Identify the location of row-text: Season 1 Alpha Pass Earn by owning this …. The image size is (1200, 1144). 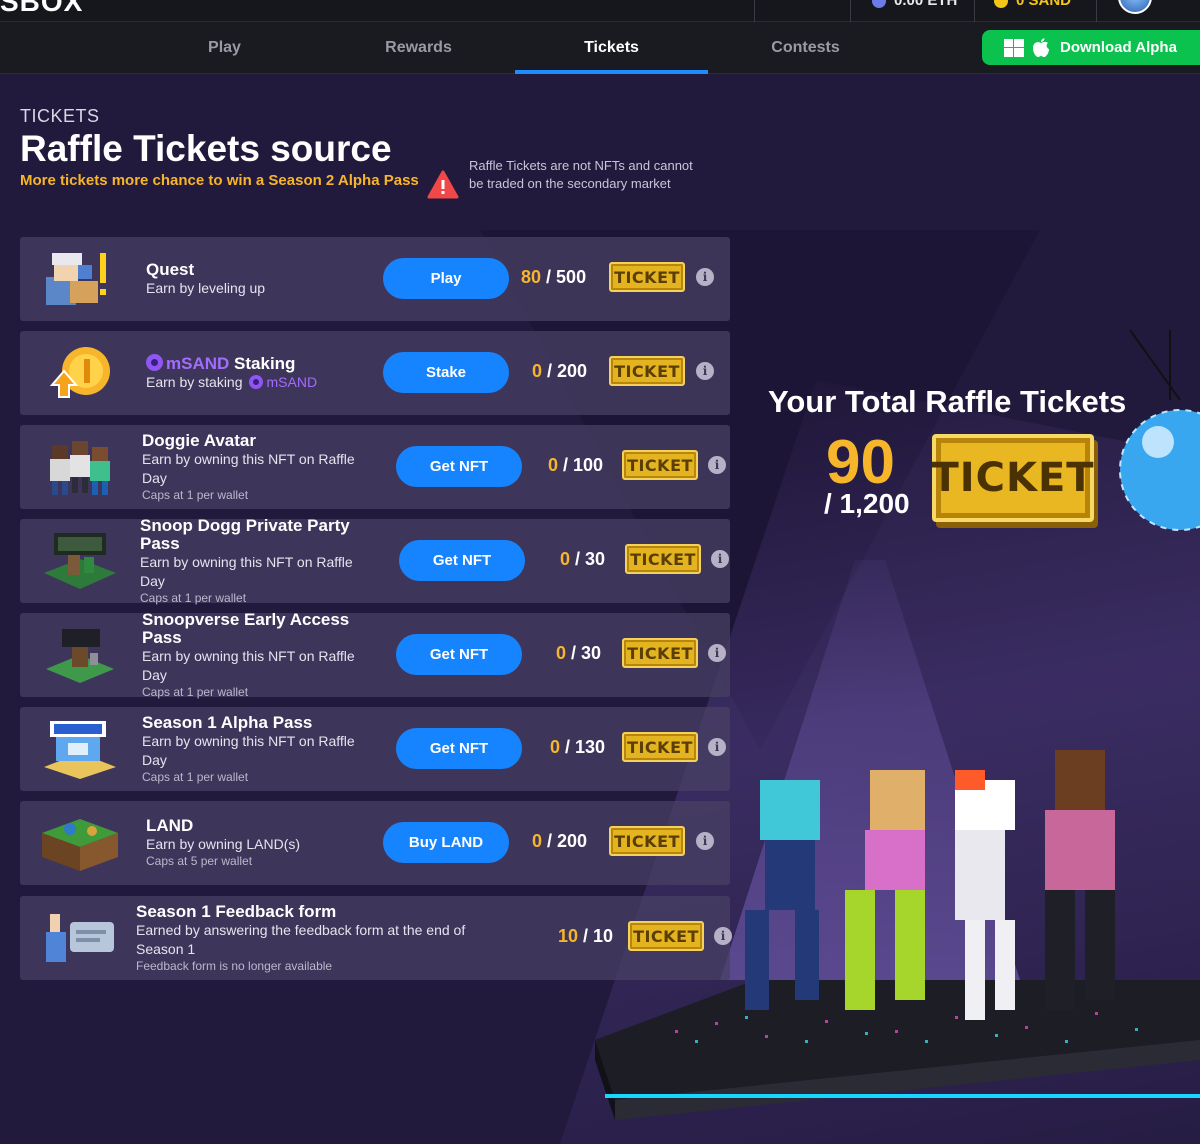
(262, 749).